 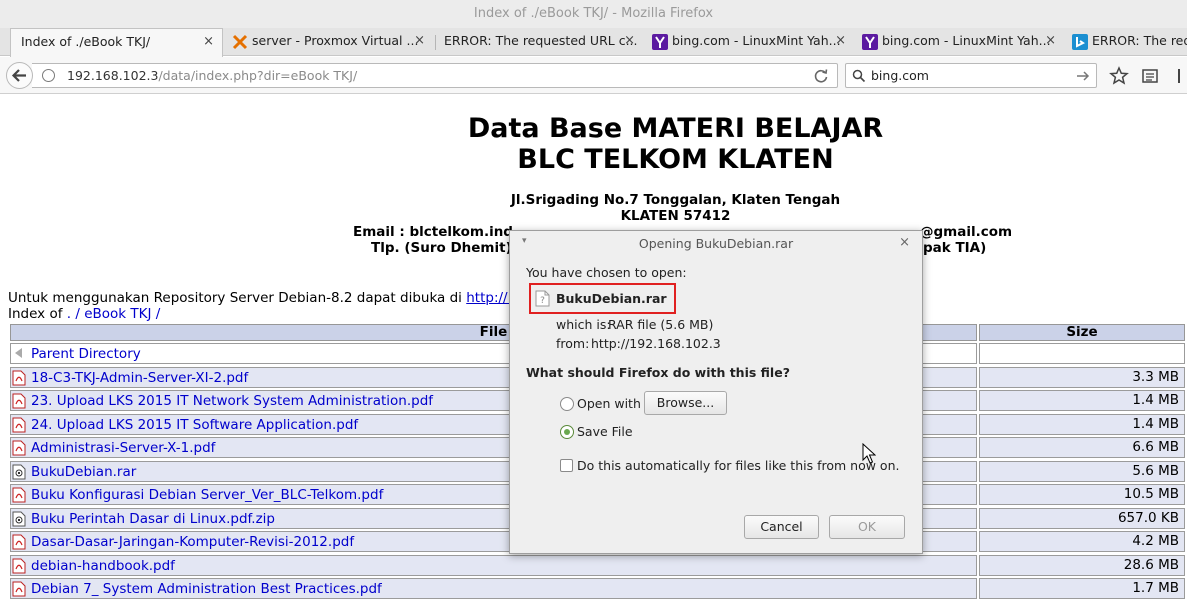 I want to click on tab-index-ebook: Index of ./eBook TKJ/ ×, so click(x=116, y=42).